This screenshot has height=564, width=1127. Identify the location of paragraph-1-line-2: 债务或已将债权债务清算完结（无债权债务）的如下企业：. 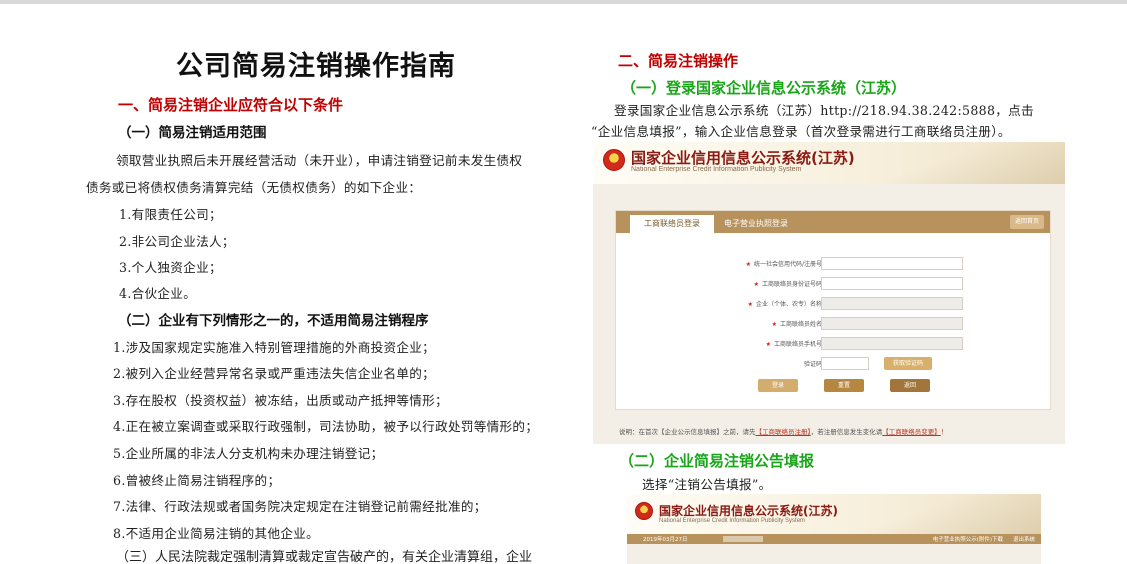
(254, 187).